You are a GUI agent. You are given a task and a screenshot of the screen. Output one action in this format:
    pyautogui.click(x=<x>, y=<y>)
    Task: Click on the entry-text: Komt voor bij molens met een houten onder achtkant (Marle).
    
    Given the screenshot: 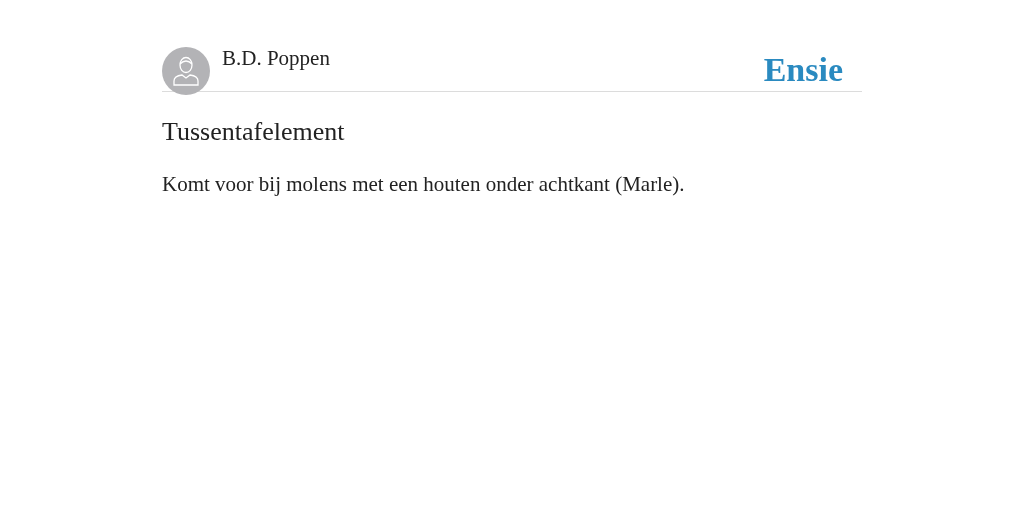 What is the action you would take?
    pyautogui.click(x=424, y=184)
    